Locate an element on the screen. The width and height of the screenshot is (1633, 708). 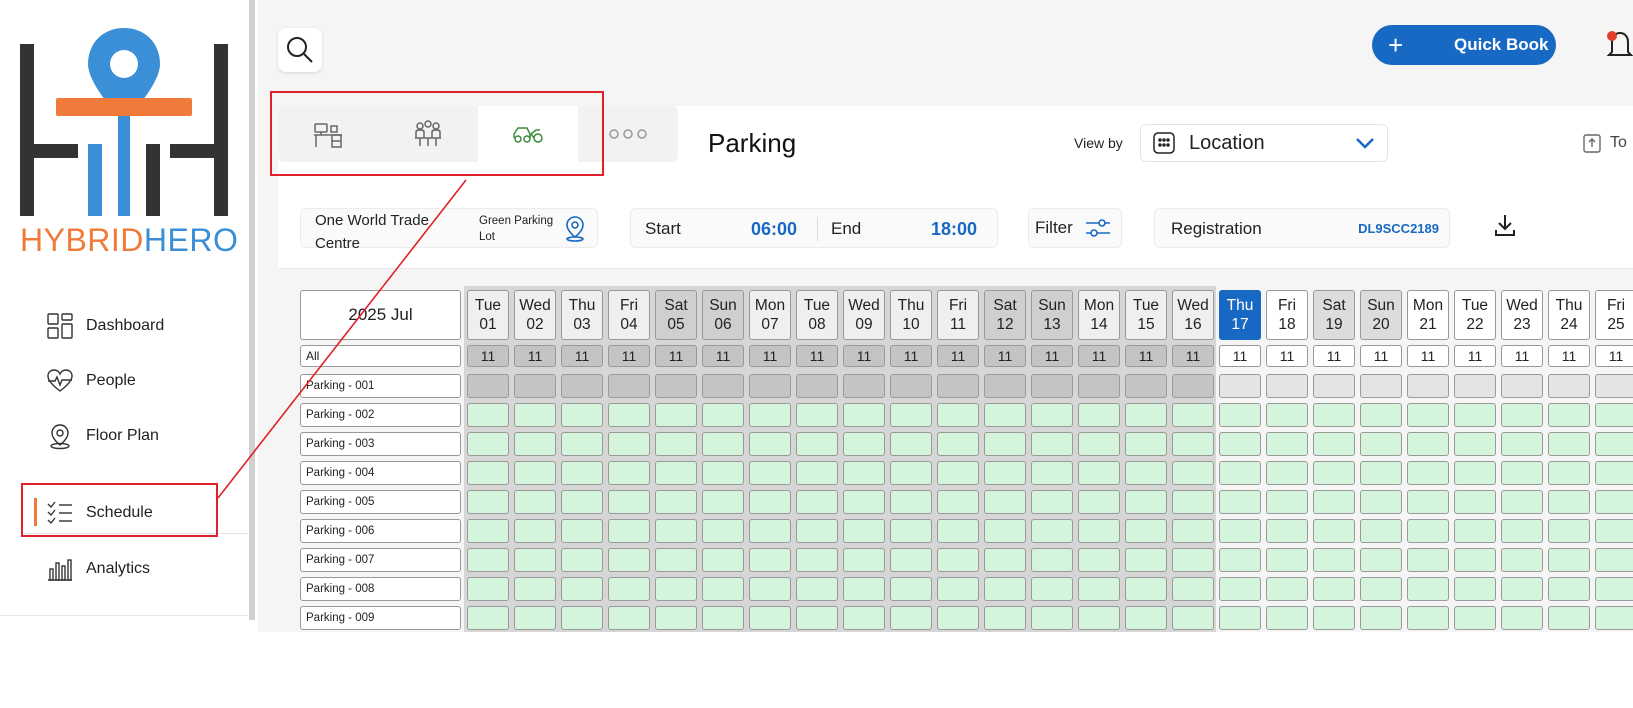
month-label: 2025 Jul is located at coordinates (380, 315).